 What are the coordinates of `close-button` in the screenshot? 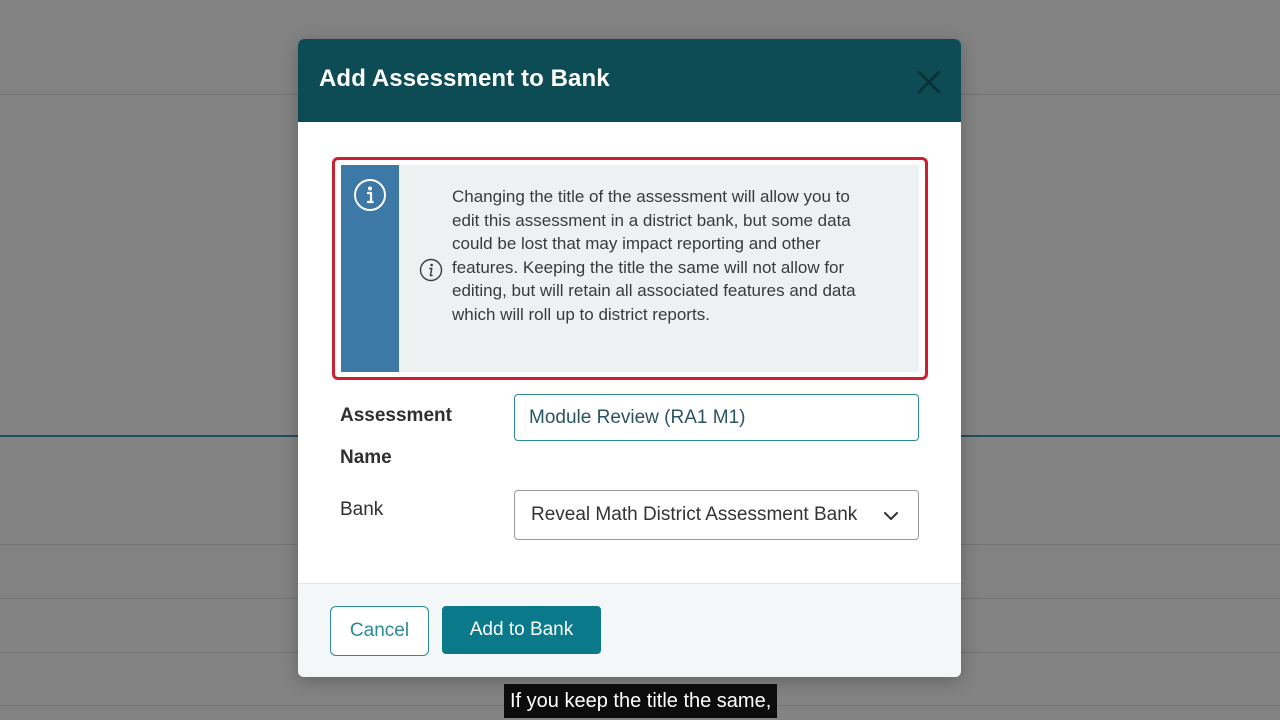 It's located at (929, 82).